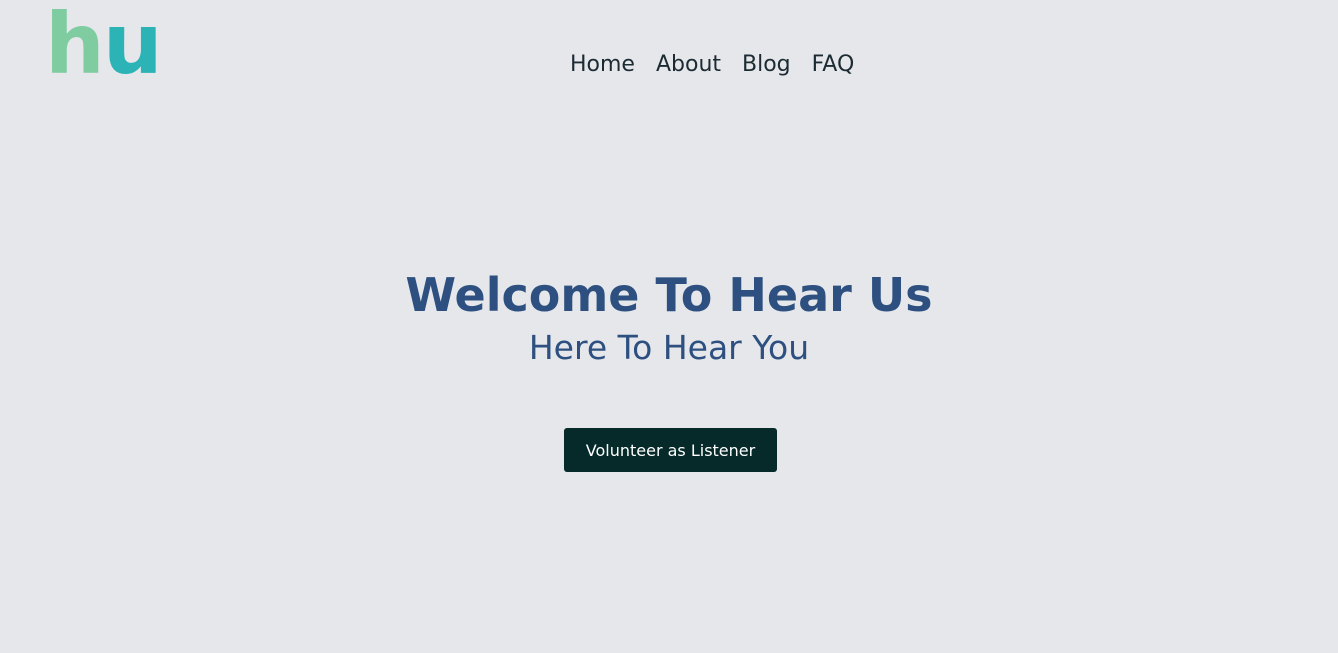 The image size is (1338, 653). Describe the element at coordinates (75, 46) in the screenshot. I see `logo-letter-h: h` at that location.